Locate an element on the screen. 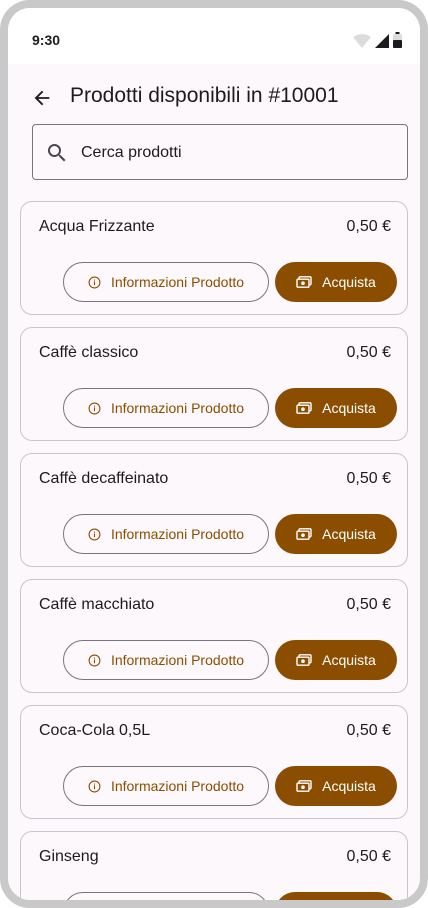 This screenshot has width=428, height=908. top-app-bar: Prodotti disponibili in #10001 is located at coordinates (214, 98).